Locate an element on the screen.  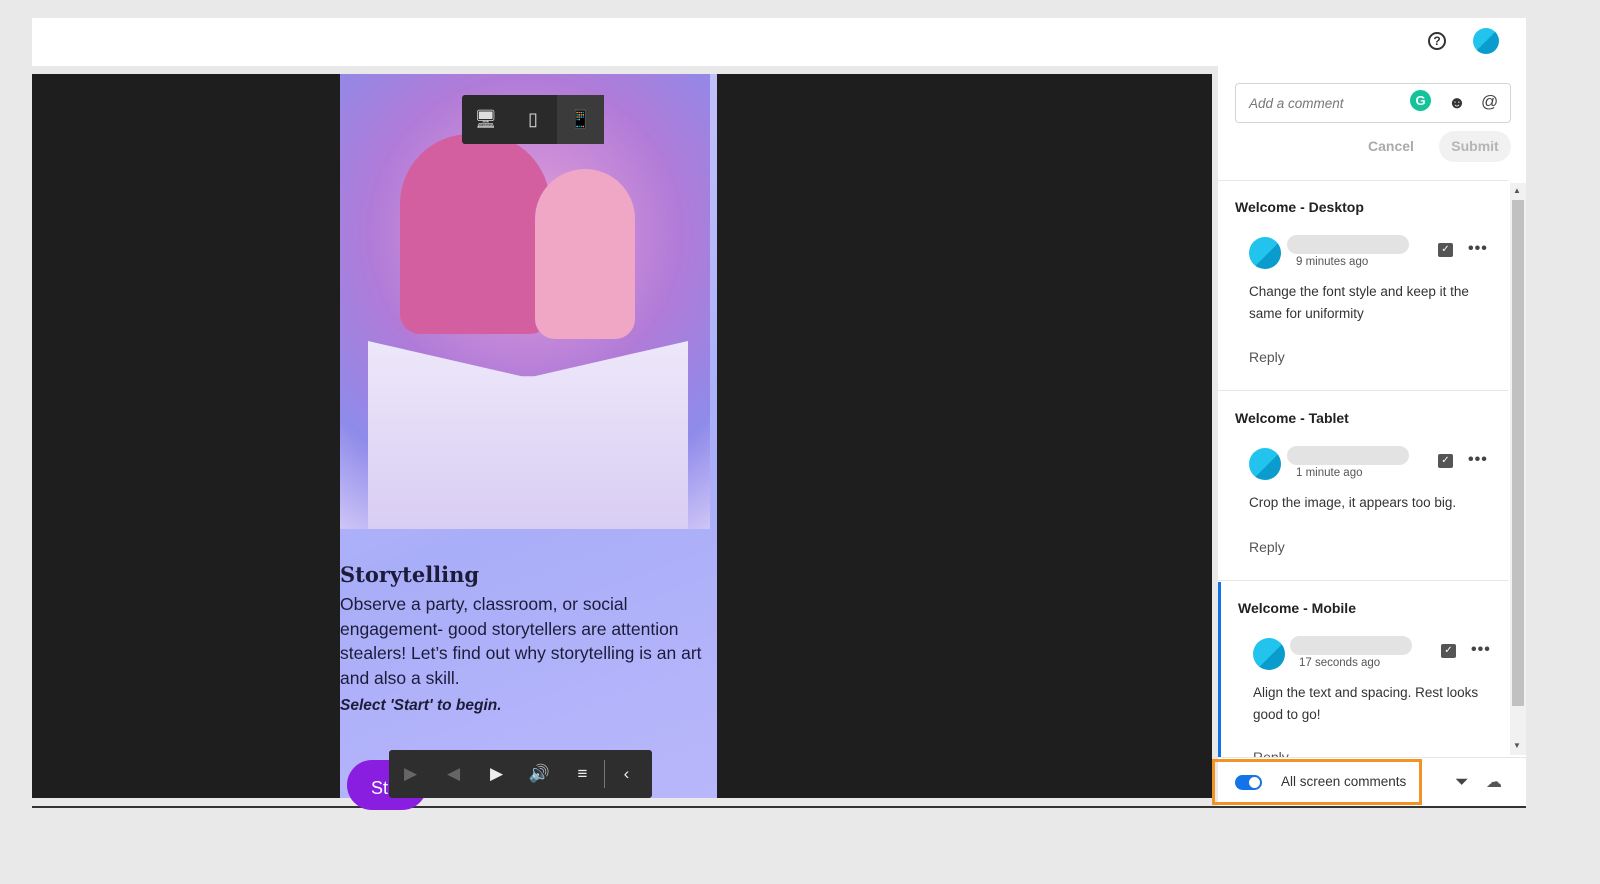
desktop-view-button: 🖥 is located at coordinates (485, 119).